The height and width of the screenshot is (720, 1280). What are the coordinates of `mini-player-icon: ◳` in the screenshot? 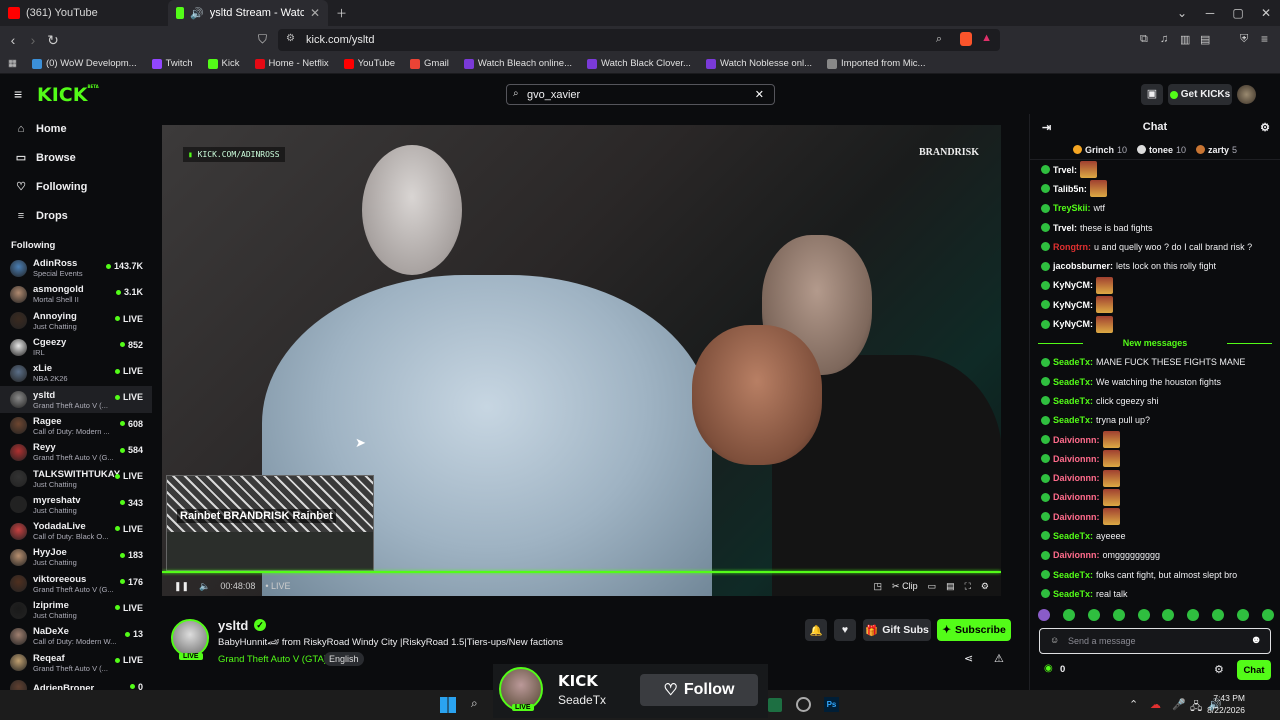 It's located at (878, 586).